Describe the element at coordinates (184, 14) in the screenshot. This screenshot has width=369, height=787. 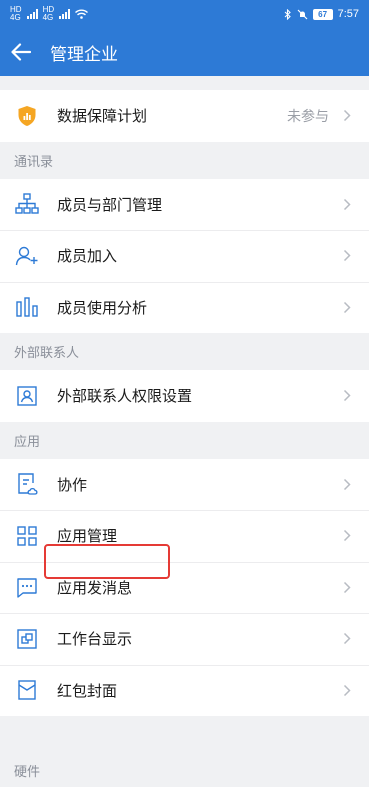
I see `status-bar: HD 4G HD 4G 67 7:57` at that location.